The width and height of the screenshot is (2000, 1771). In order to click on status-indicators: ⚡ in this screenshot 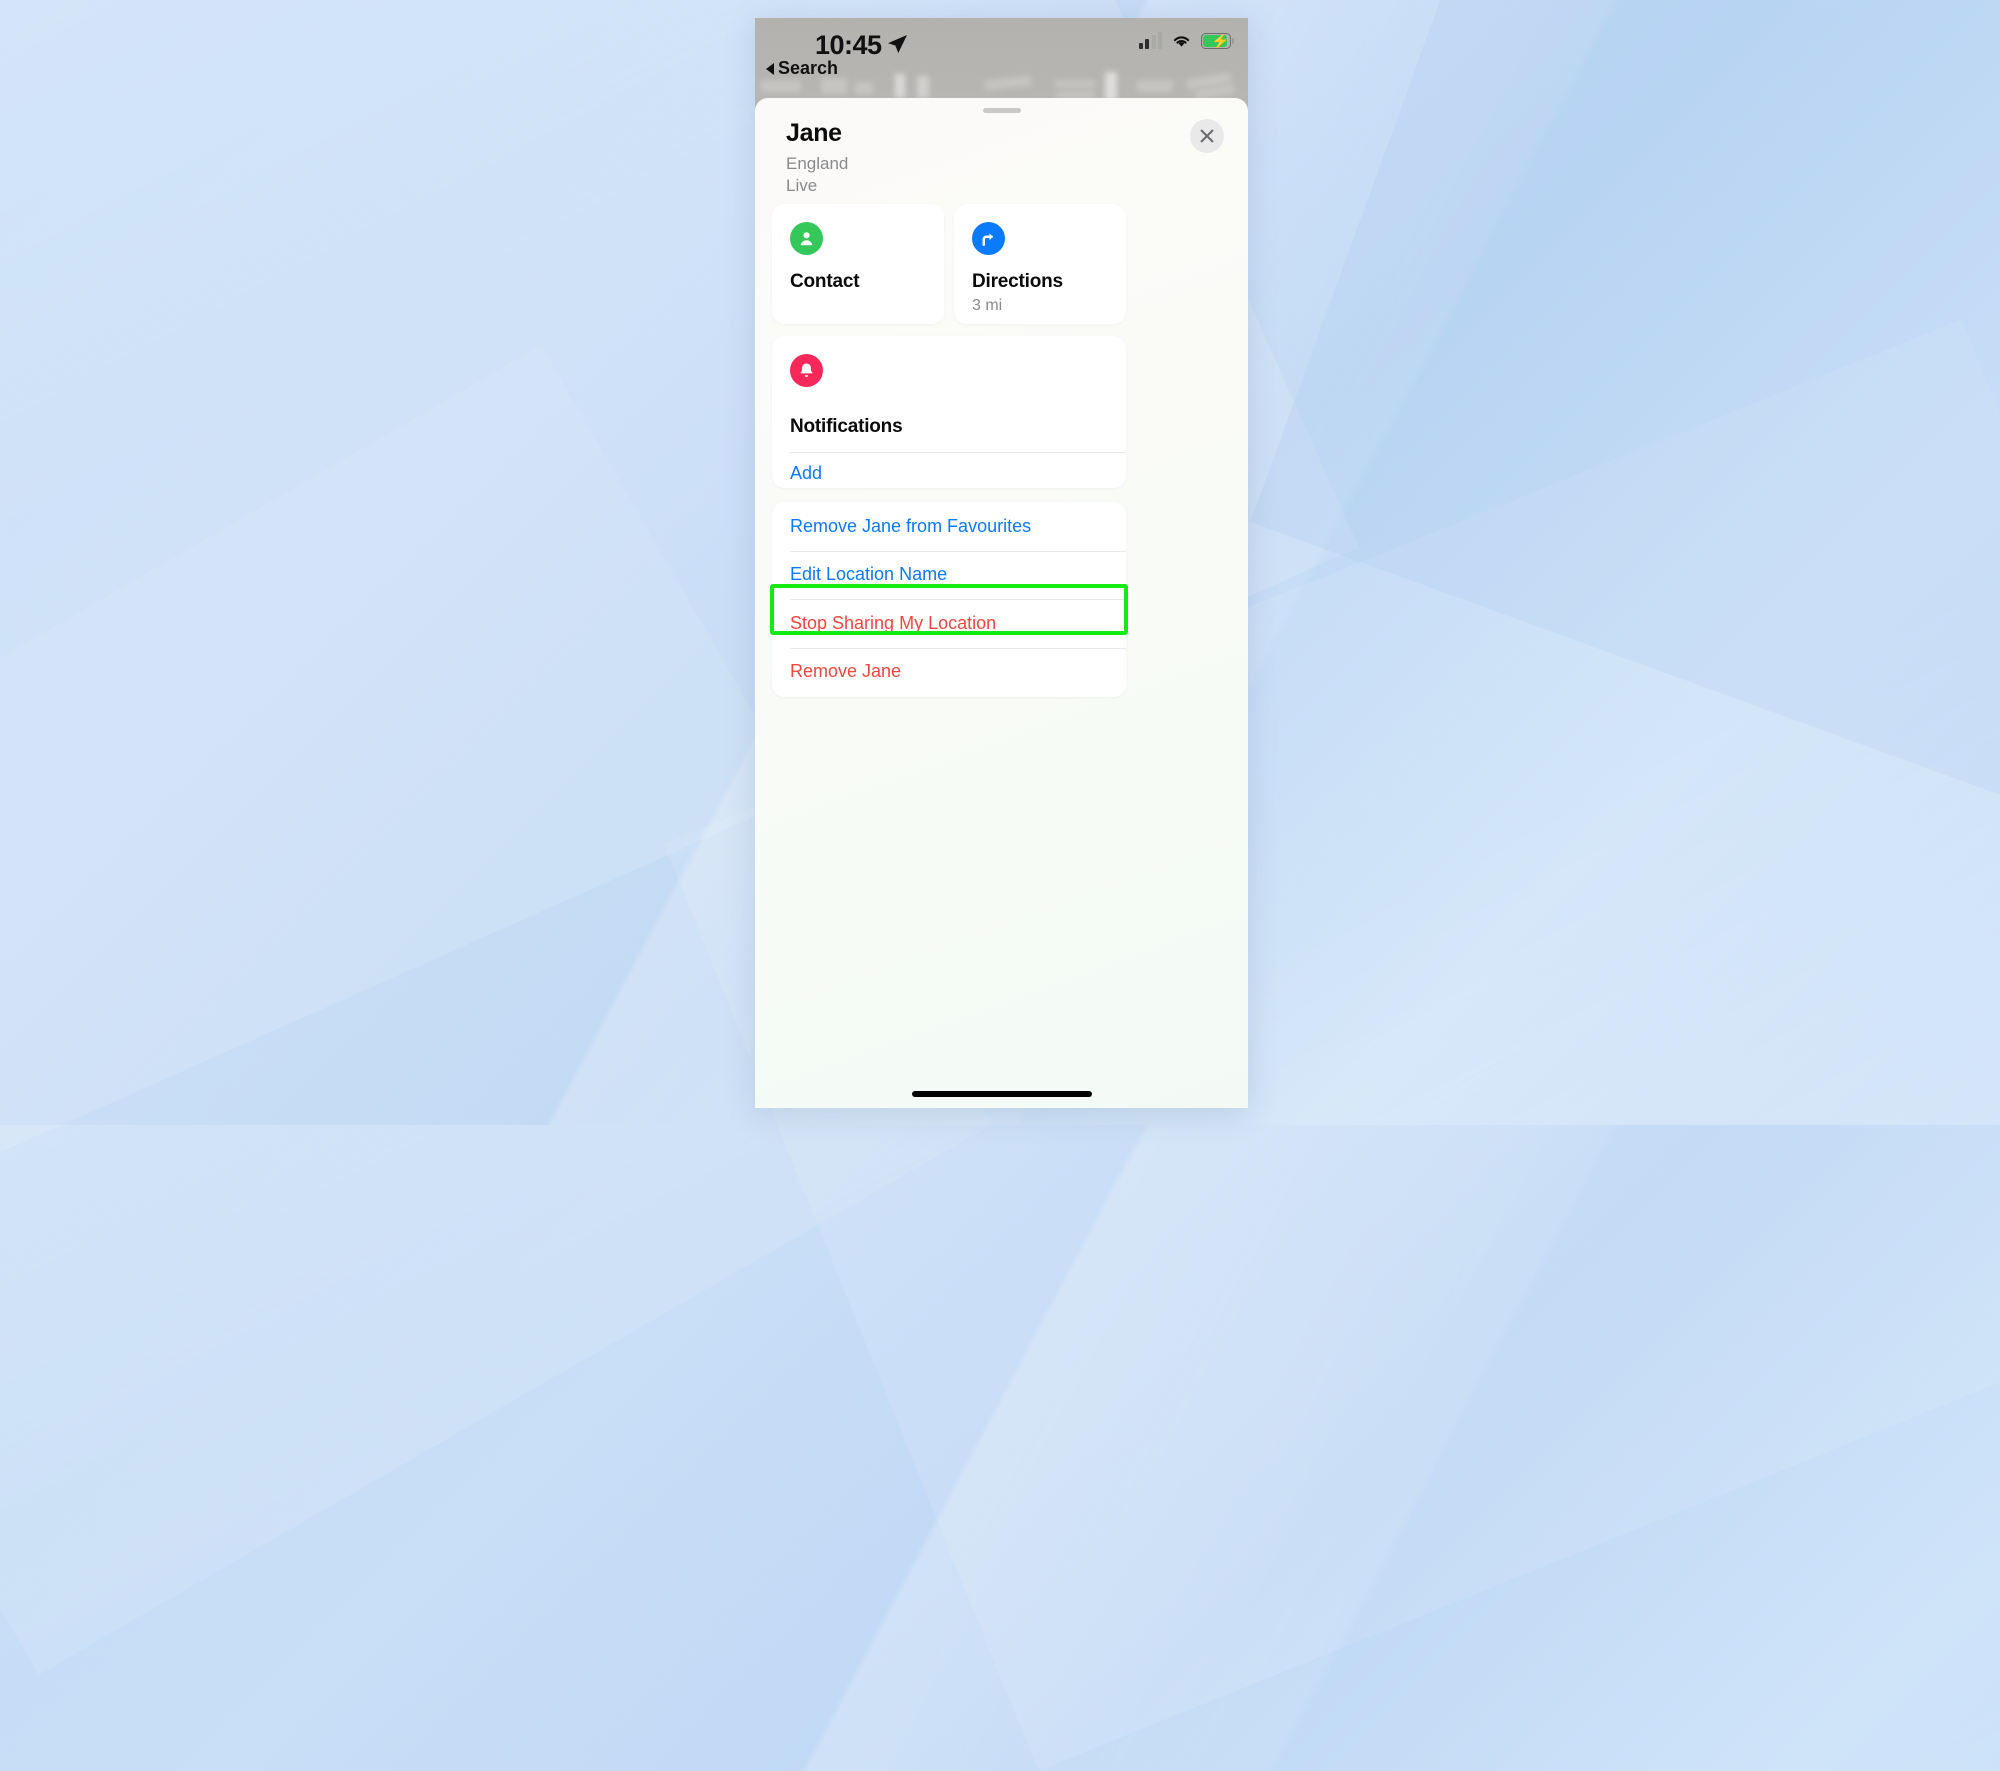, I will do `click(1187, 40)`.